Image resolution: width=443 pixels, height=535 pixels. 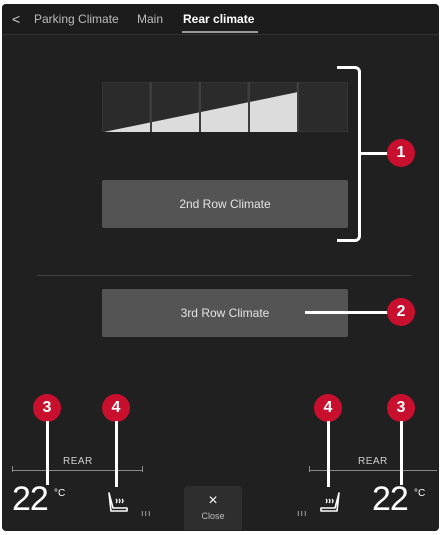 I want to click on left-rear-label: REAR, so click(x=78, y=461).